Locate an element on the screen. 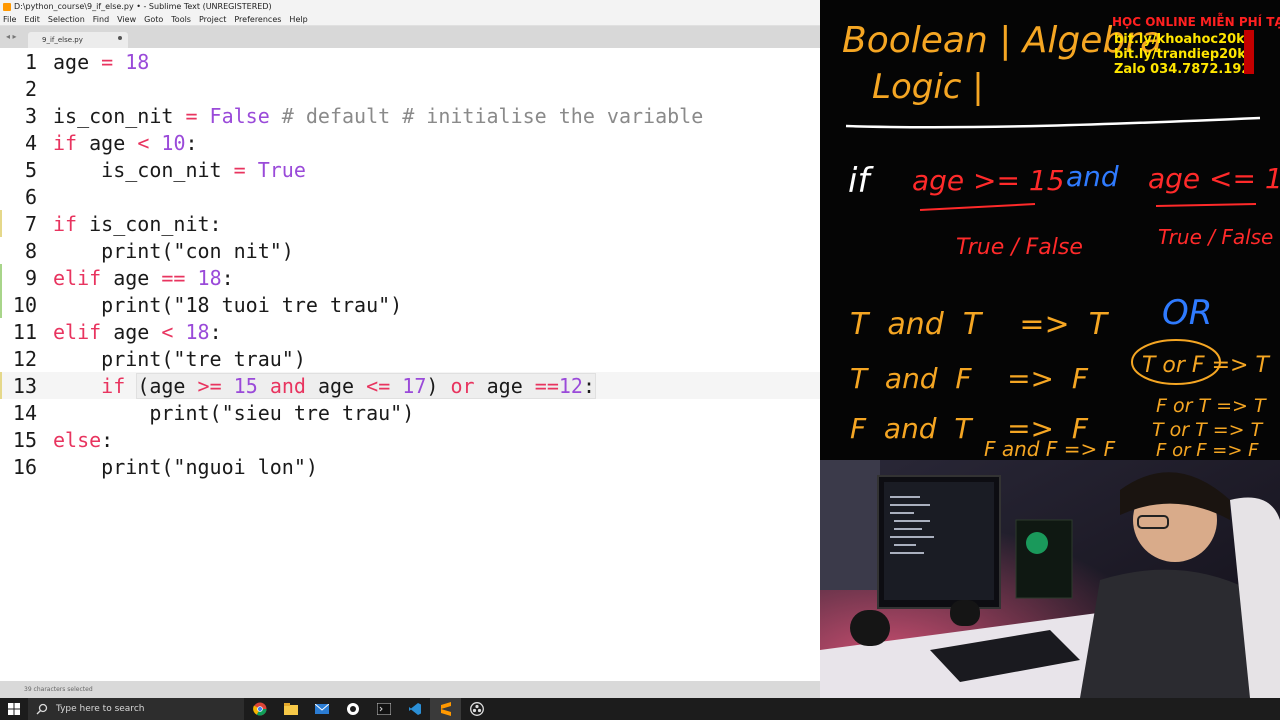 Image resolution: width=1280 pixels, height=720 pixels. line-text: print("sieu tre trau") is located at coordinates (234, 413).